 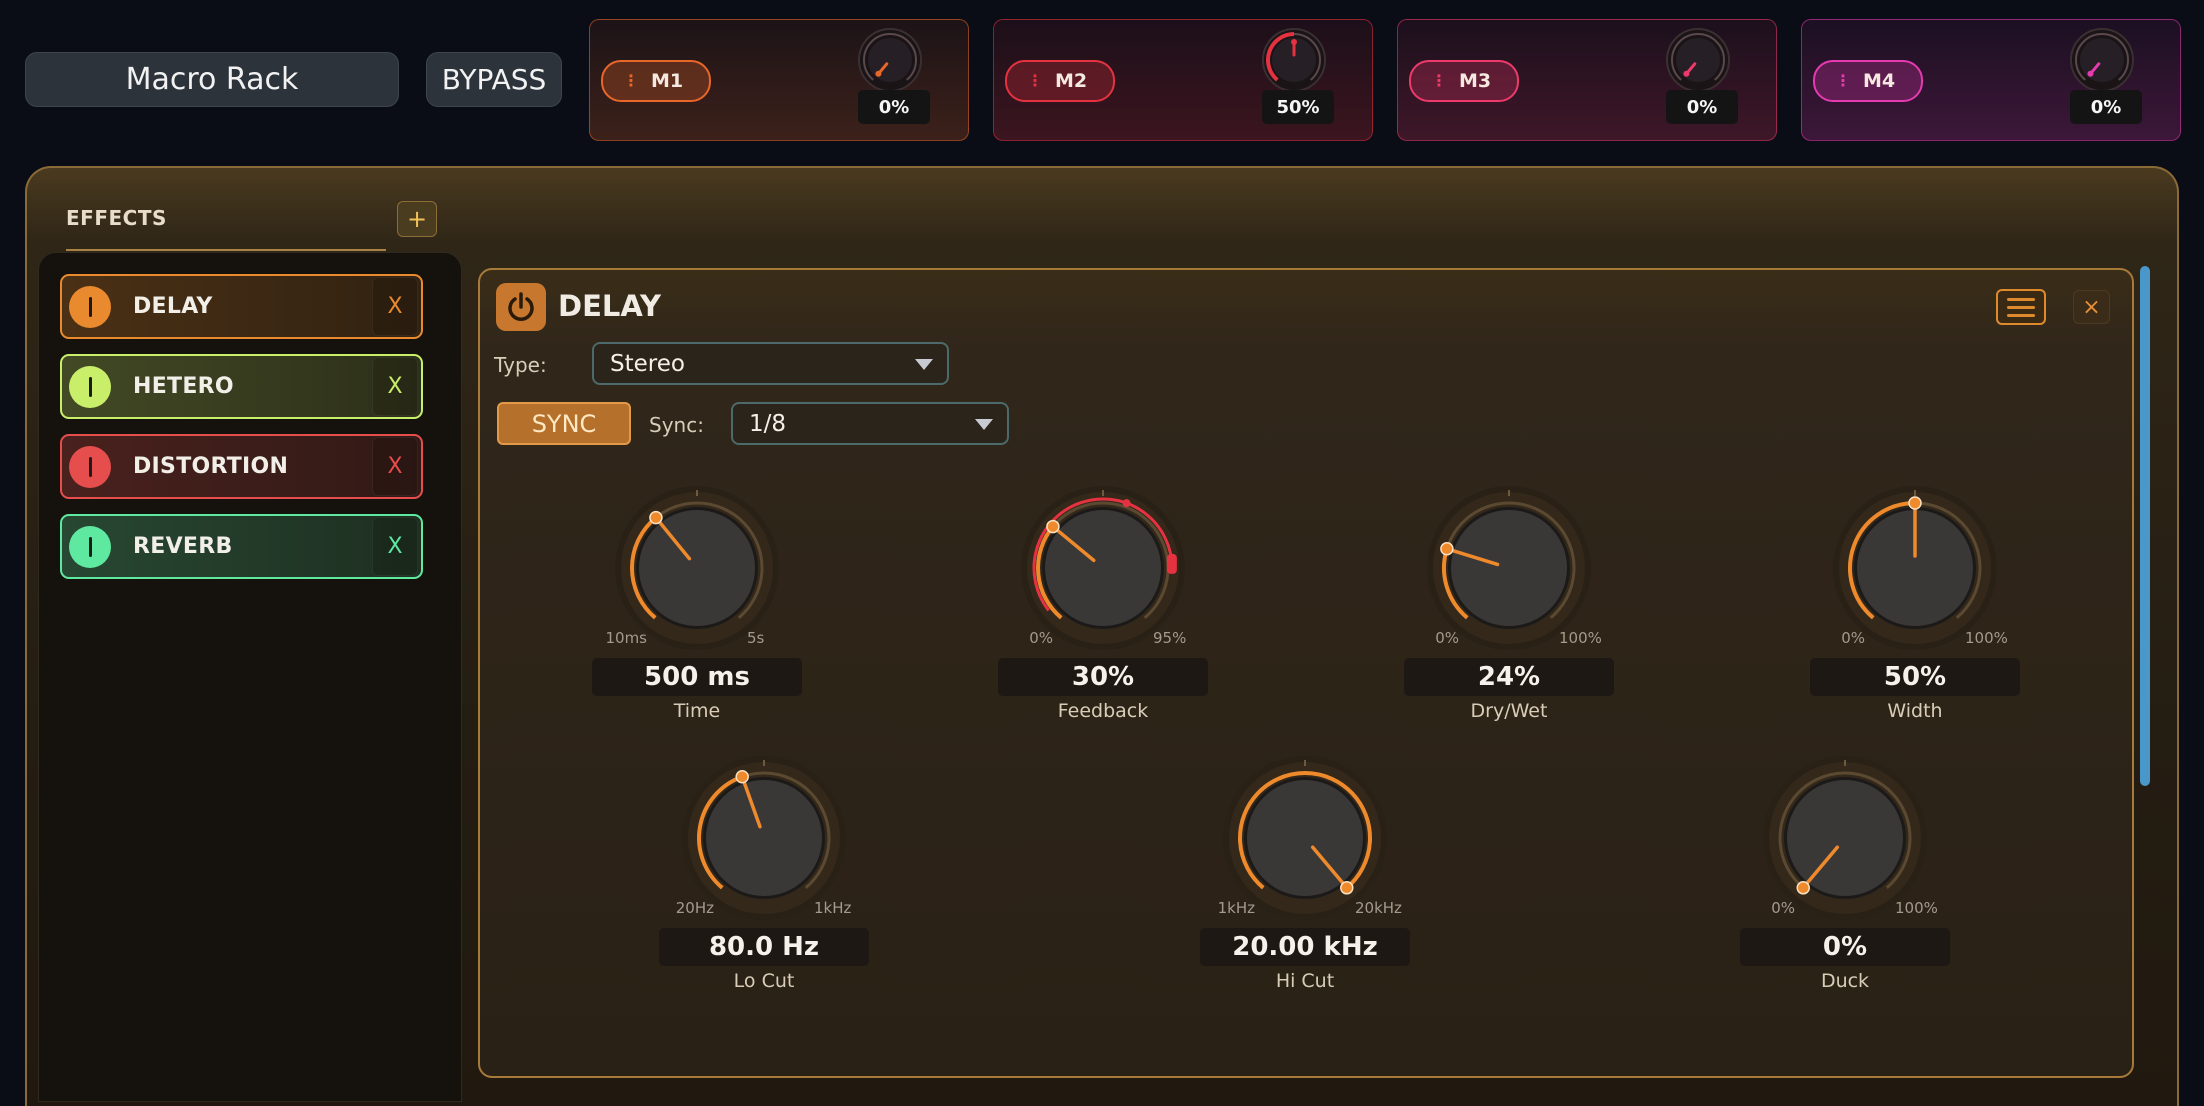 What do you see at coordinates (833, 908) in the screenshot?
I see `knob-max-label: 1kHz` at bounding box center [833, 908].